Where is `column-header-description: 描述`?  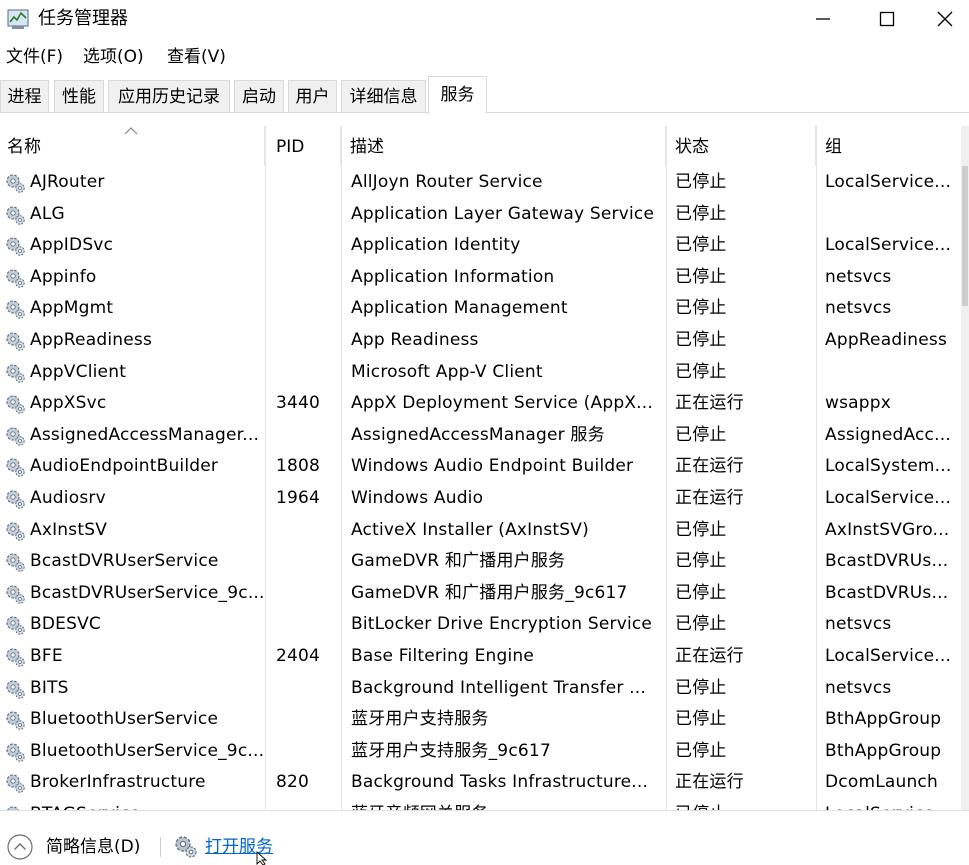
column-header-description: 描述 is located at coordinates (503, 146).